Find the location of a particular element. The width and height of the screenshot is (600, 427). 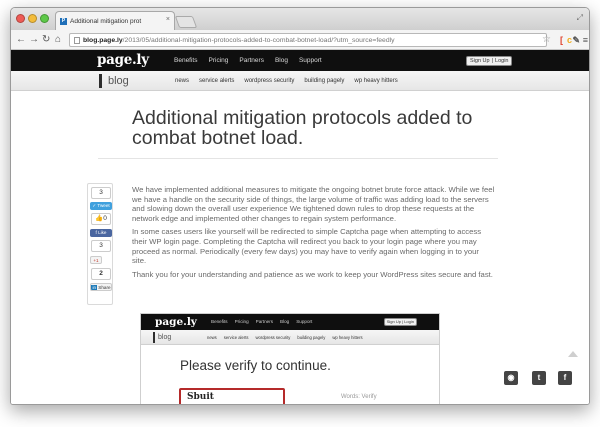

linkedin-share-button: in Share is located at coordinates (101, 287).